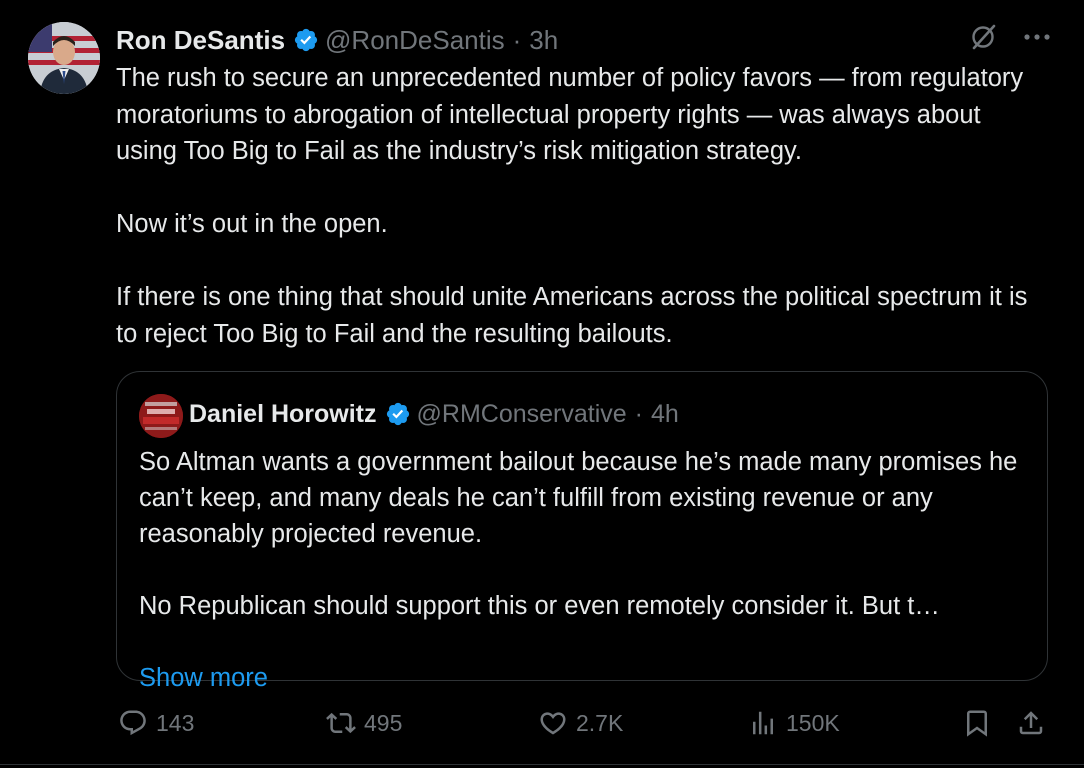  Describe the element at coordinates (600, 722) in the screenshot. I see `like-count: 2.7K` at that location.